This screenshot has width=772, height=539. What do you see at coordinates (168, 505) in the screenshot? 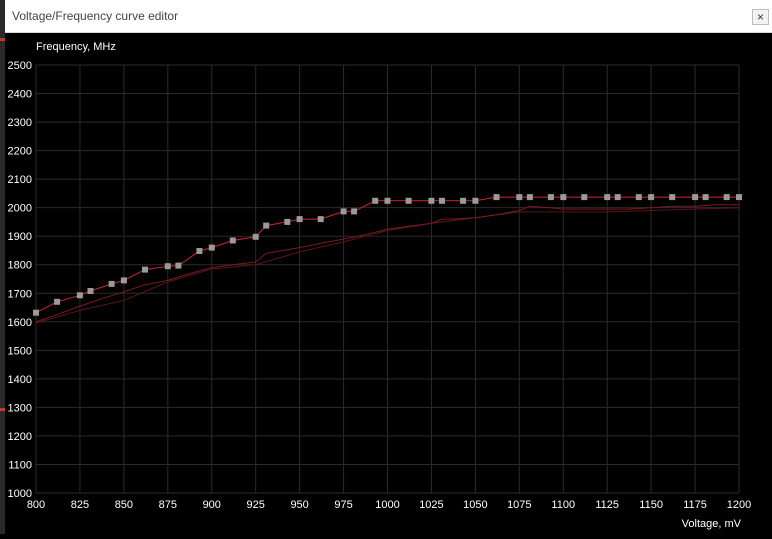
I see `x-tick-label: 875` at bounding box center [168, 505].